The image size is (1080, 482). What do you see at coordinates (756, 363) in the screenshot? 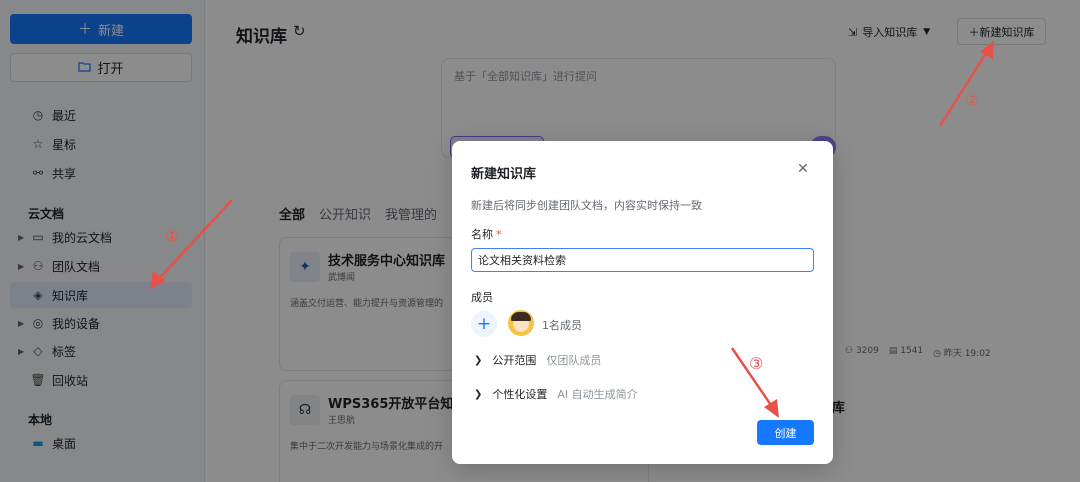
I see `annotation-step-3: ③` at bounding box center [756, 363].